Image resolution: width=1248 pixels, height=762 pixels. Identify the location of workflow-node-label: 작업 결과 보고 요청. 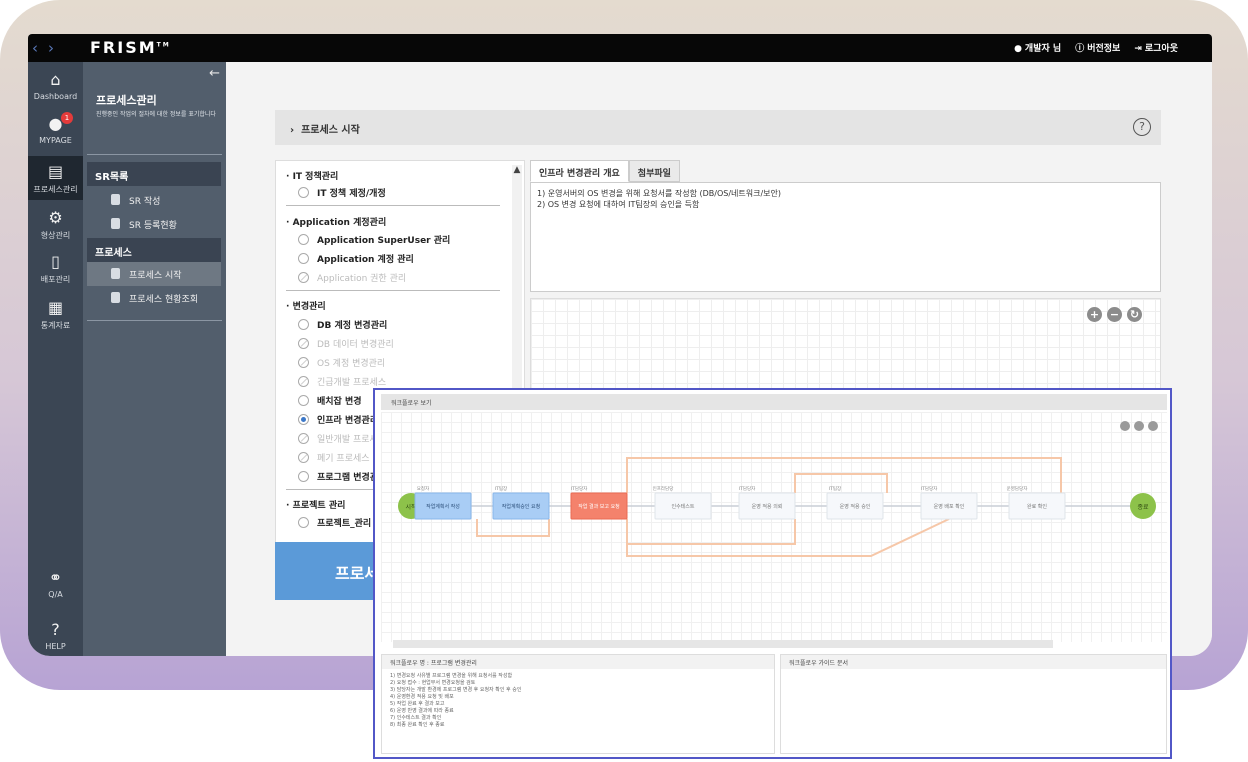
(599, 506).